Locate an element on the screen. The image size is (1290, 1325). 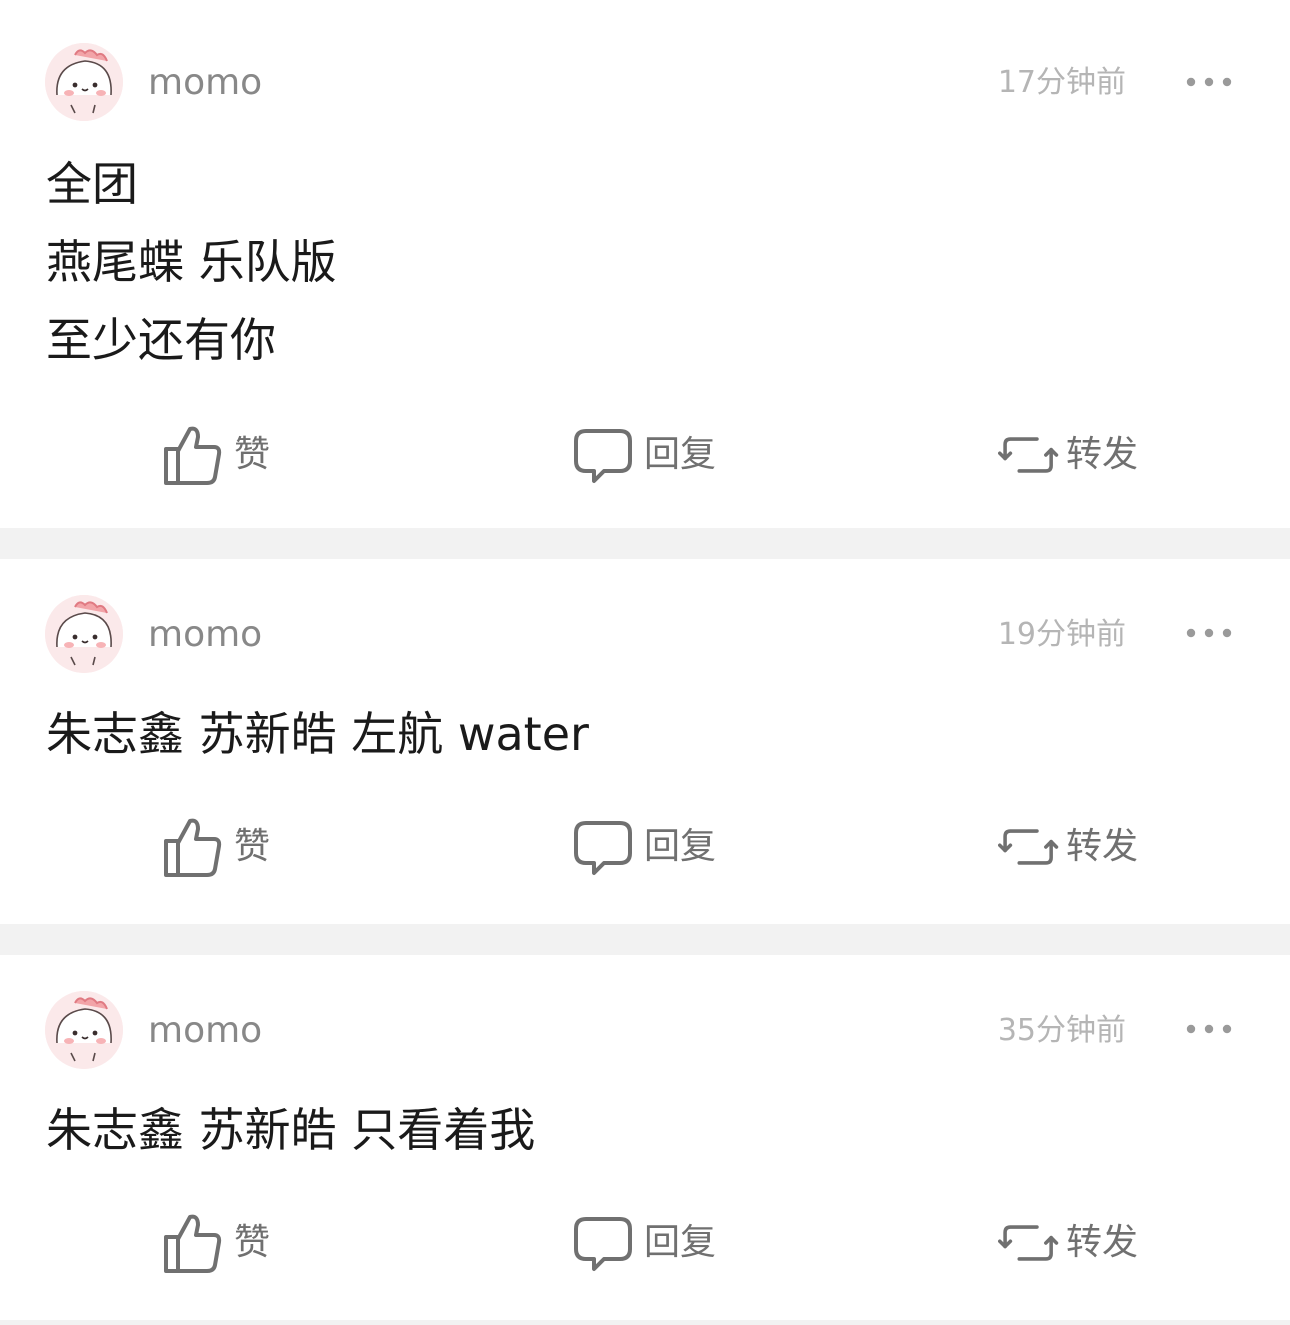
post-line: 全团 is located at coordinates (92, 184).